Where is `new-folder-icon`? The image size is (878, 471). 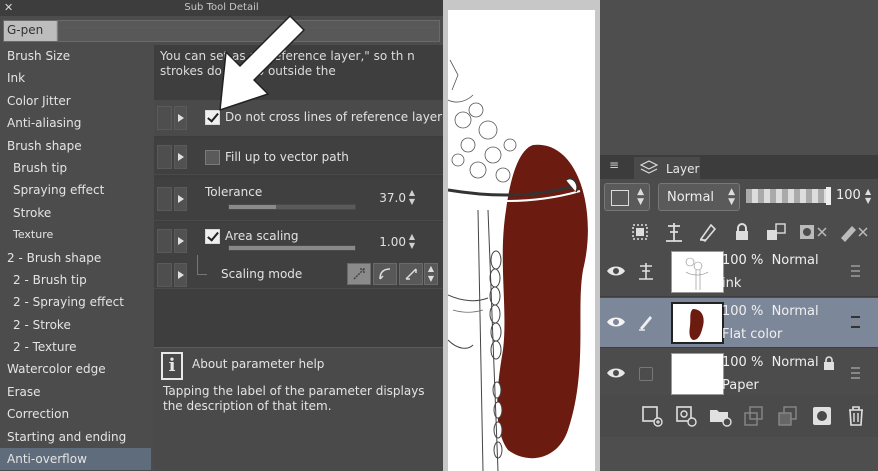
new-folder-icon is located at coordinates (720, 416).